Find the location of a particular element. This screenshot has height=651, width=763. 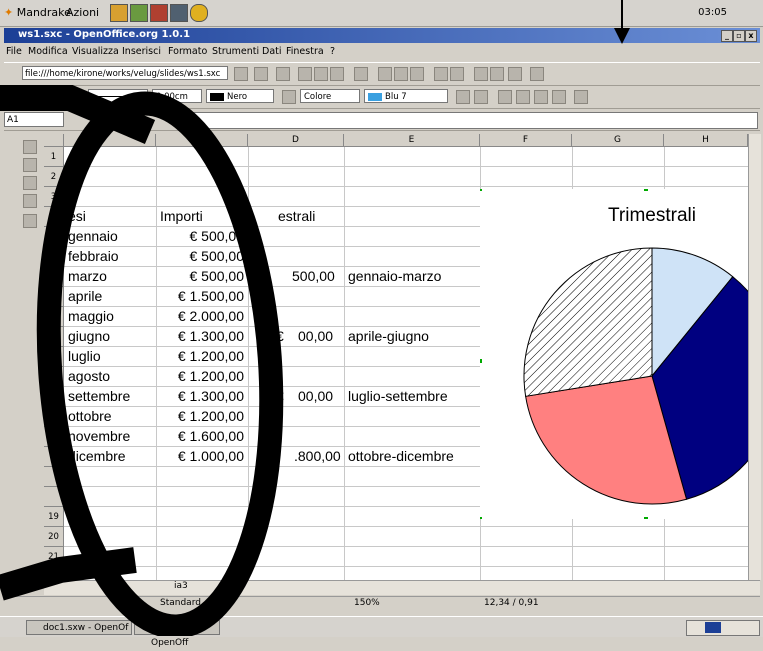

horizontal-scrollbar: ia3 is located at coordinates (402, 587).